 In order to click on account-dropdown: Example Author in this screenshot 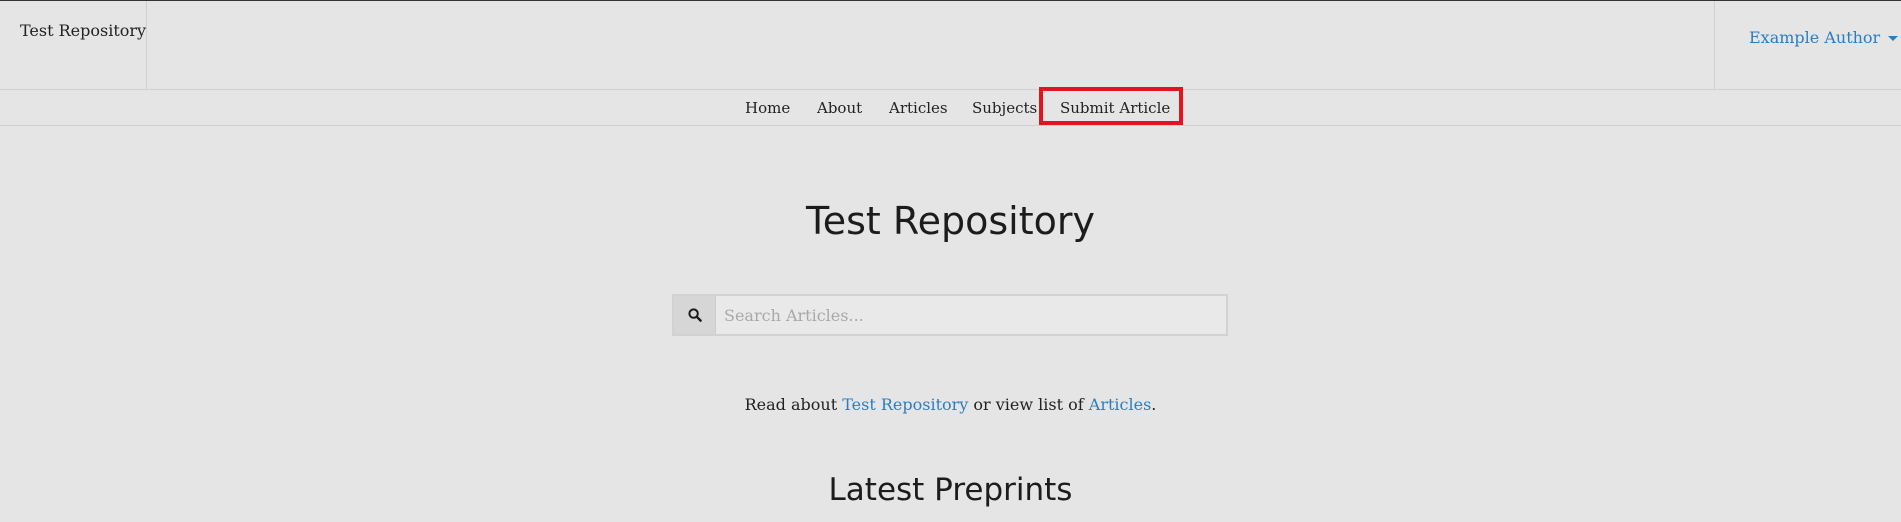, I will do `click(1824, 37)`.